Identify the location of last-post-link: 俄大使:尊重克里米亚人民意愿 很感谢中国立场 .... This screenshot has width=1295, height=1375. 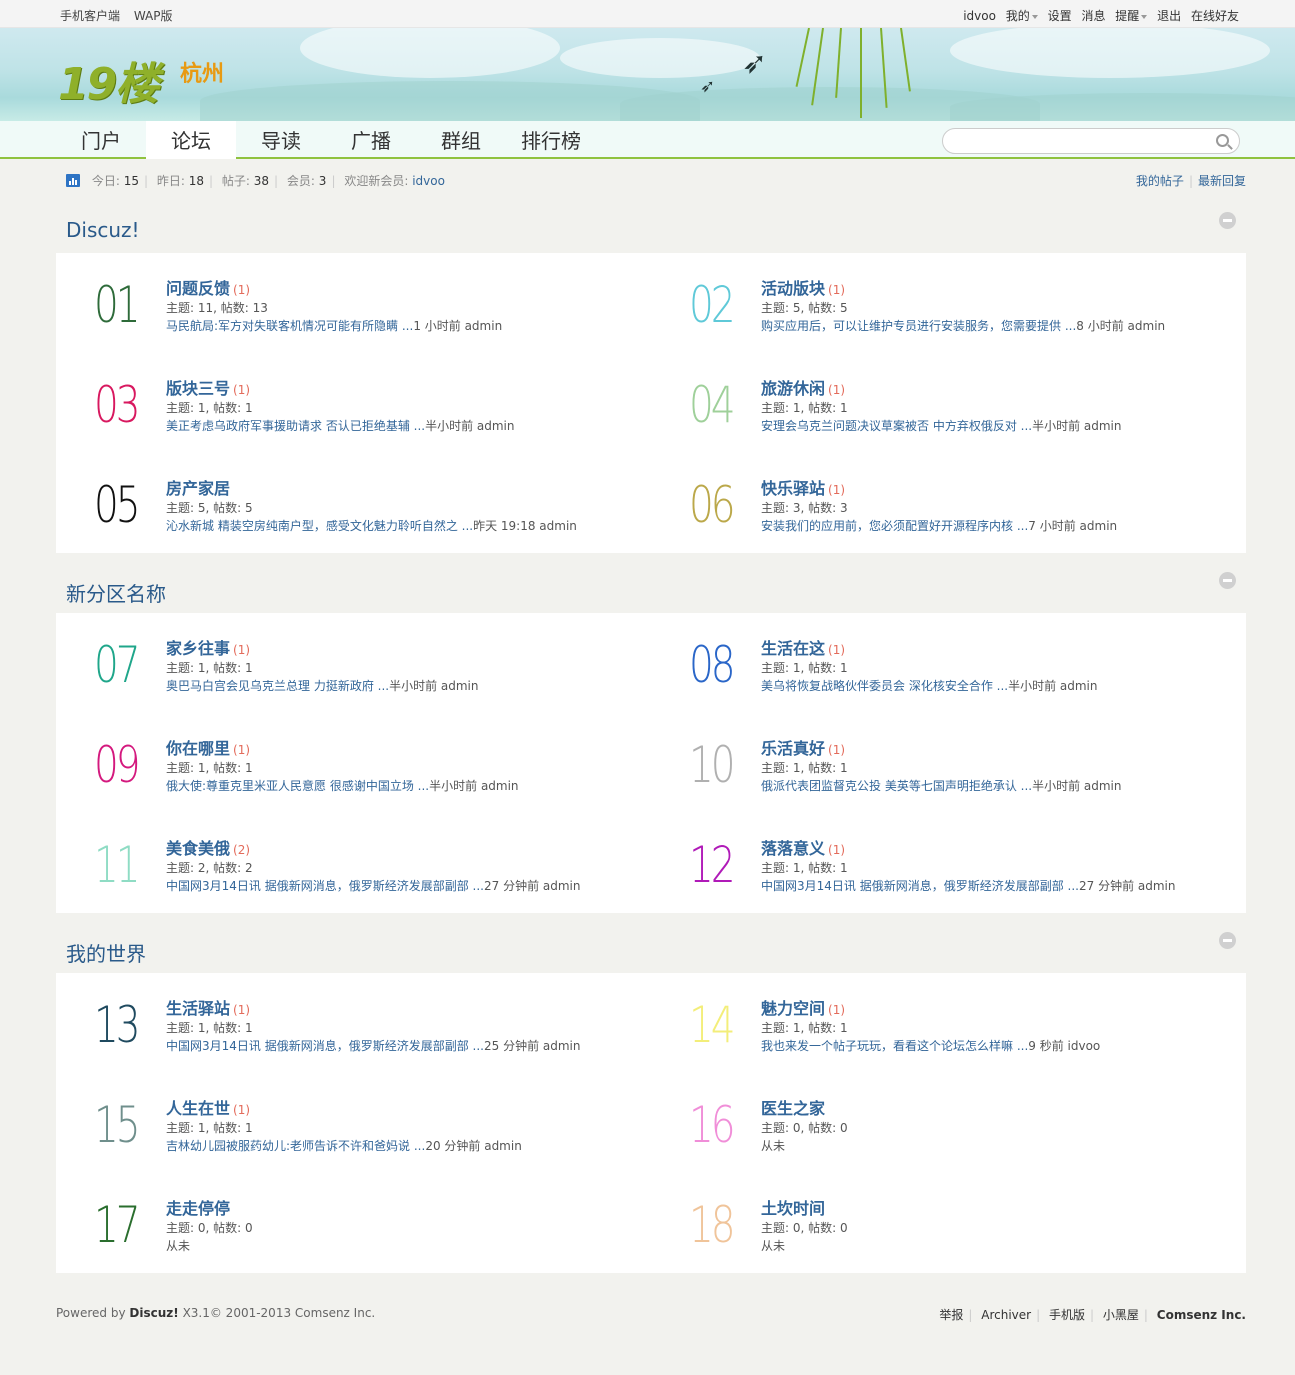
(297, 786).